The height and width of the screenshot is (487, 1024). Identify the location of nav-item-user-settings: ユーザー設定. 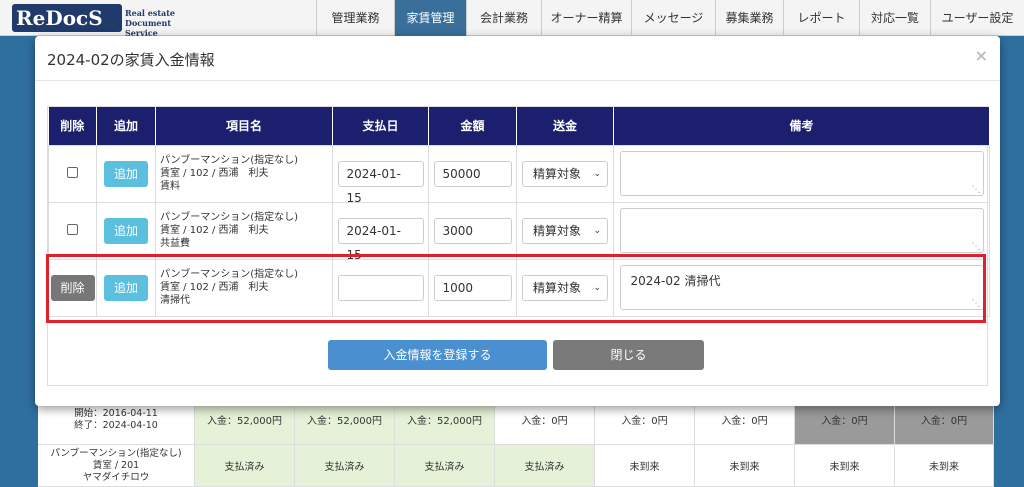
(977, 18).